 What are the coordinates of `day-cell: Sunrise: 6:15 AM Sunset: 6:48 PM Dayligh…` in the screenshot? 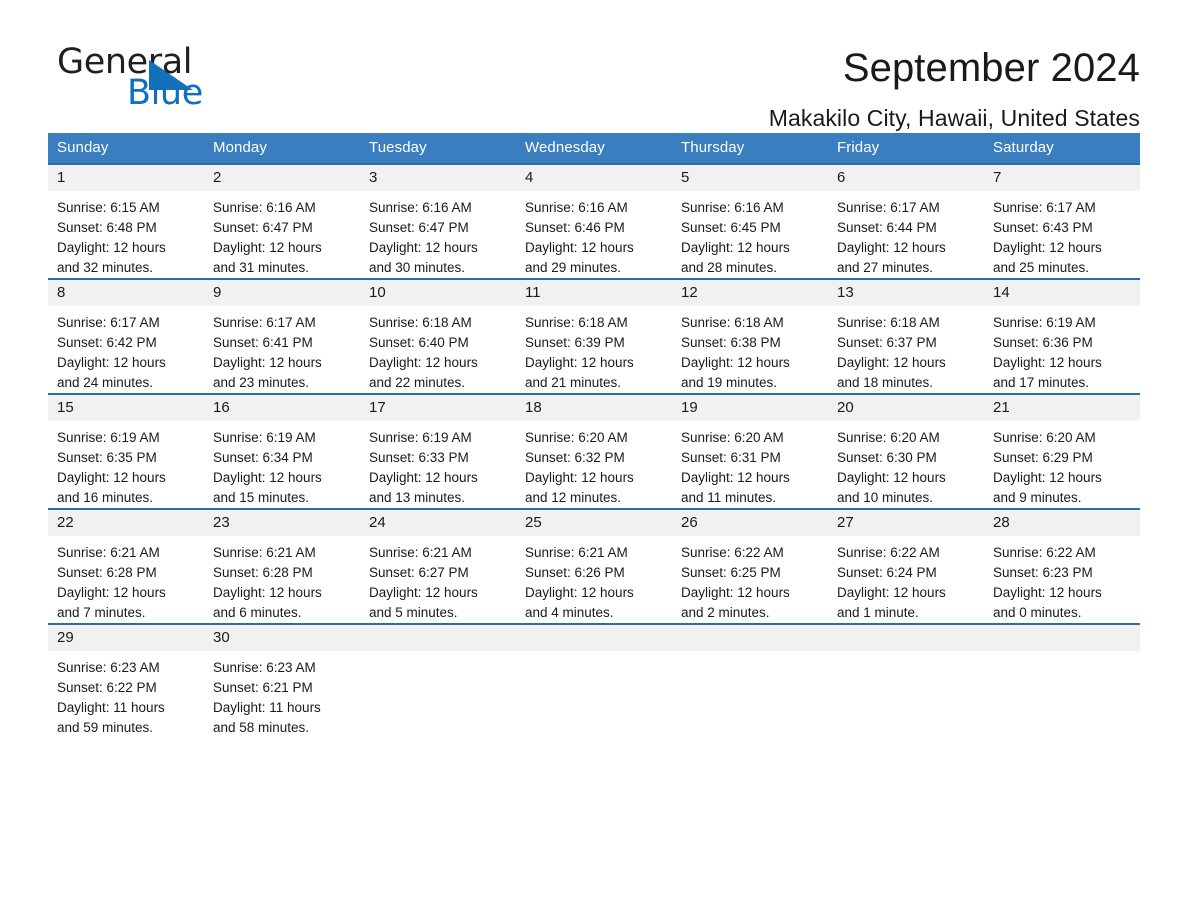 It's located at (126, 234).